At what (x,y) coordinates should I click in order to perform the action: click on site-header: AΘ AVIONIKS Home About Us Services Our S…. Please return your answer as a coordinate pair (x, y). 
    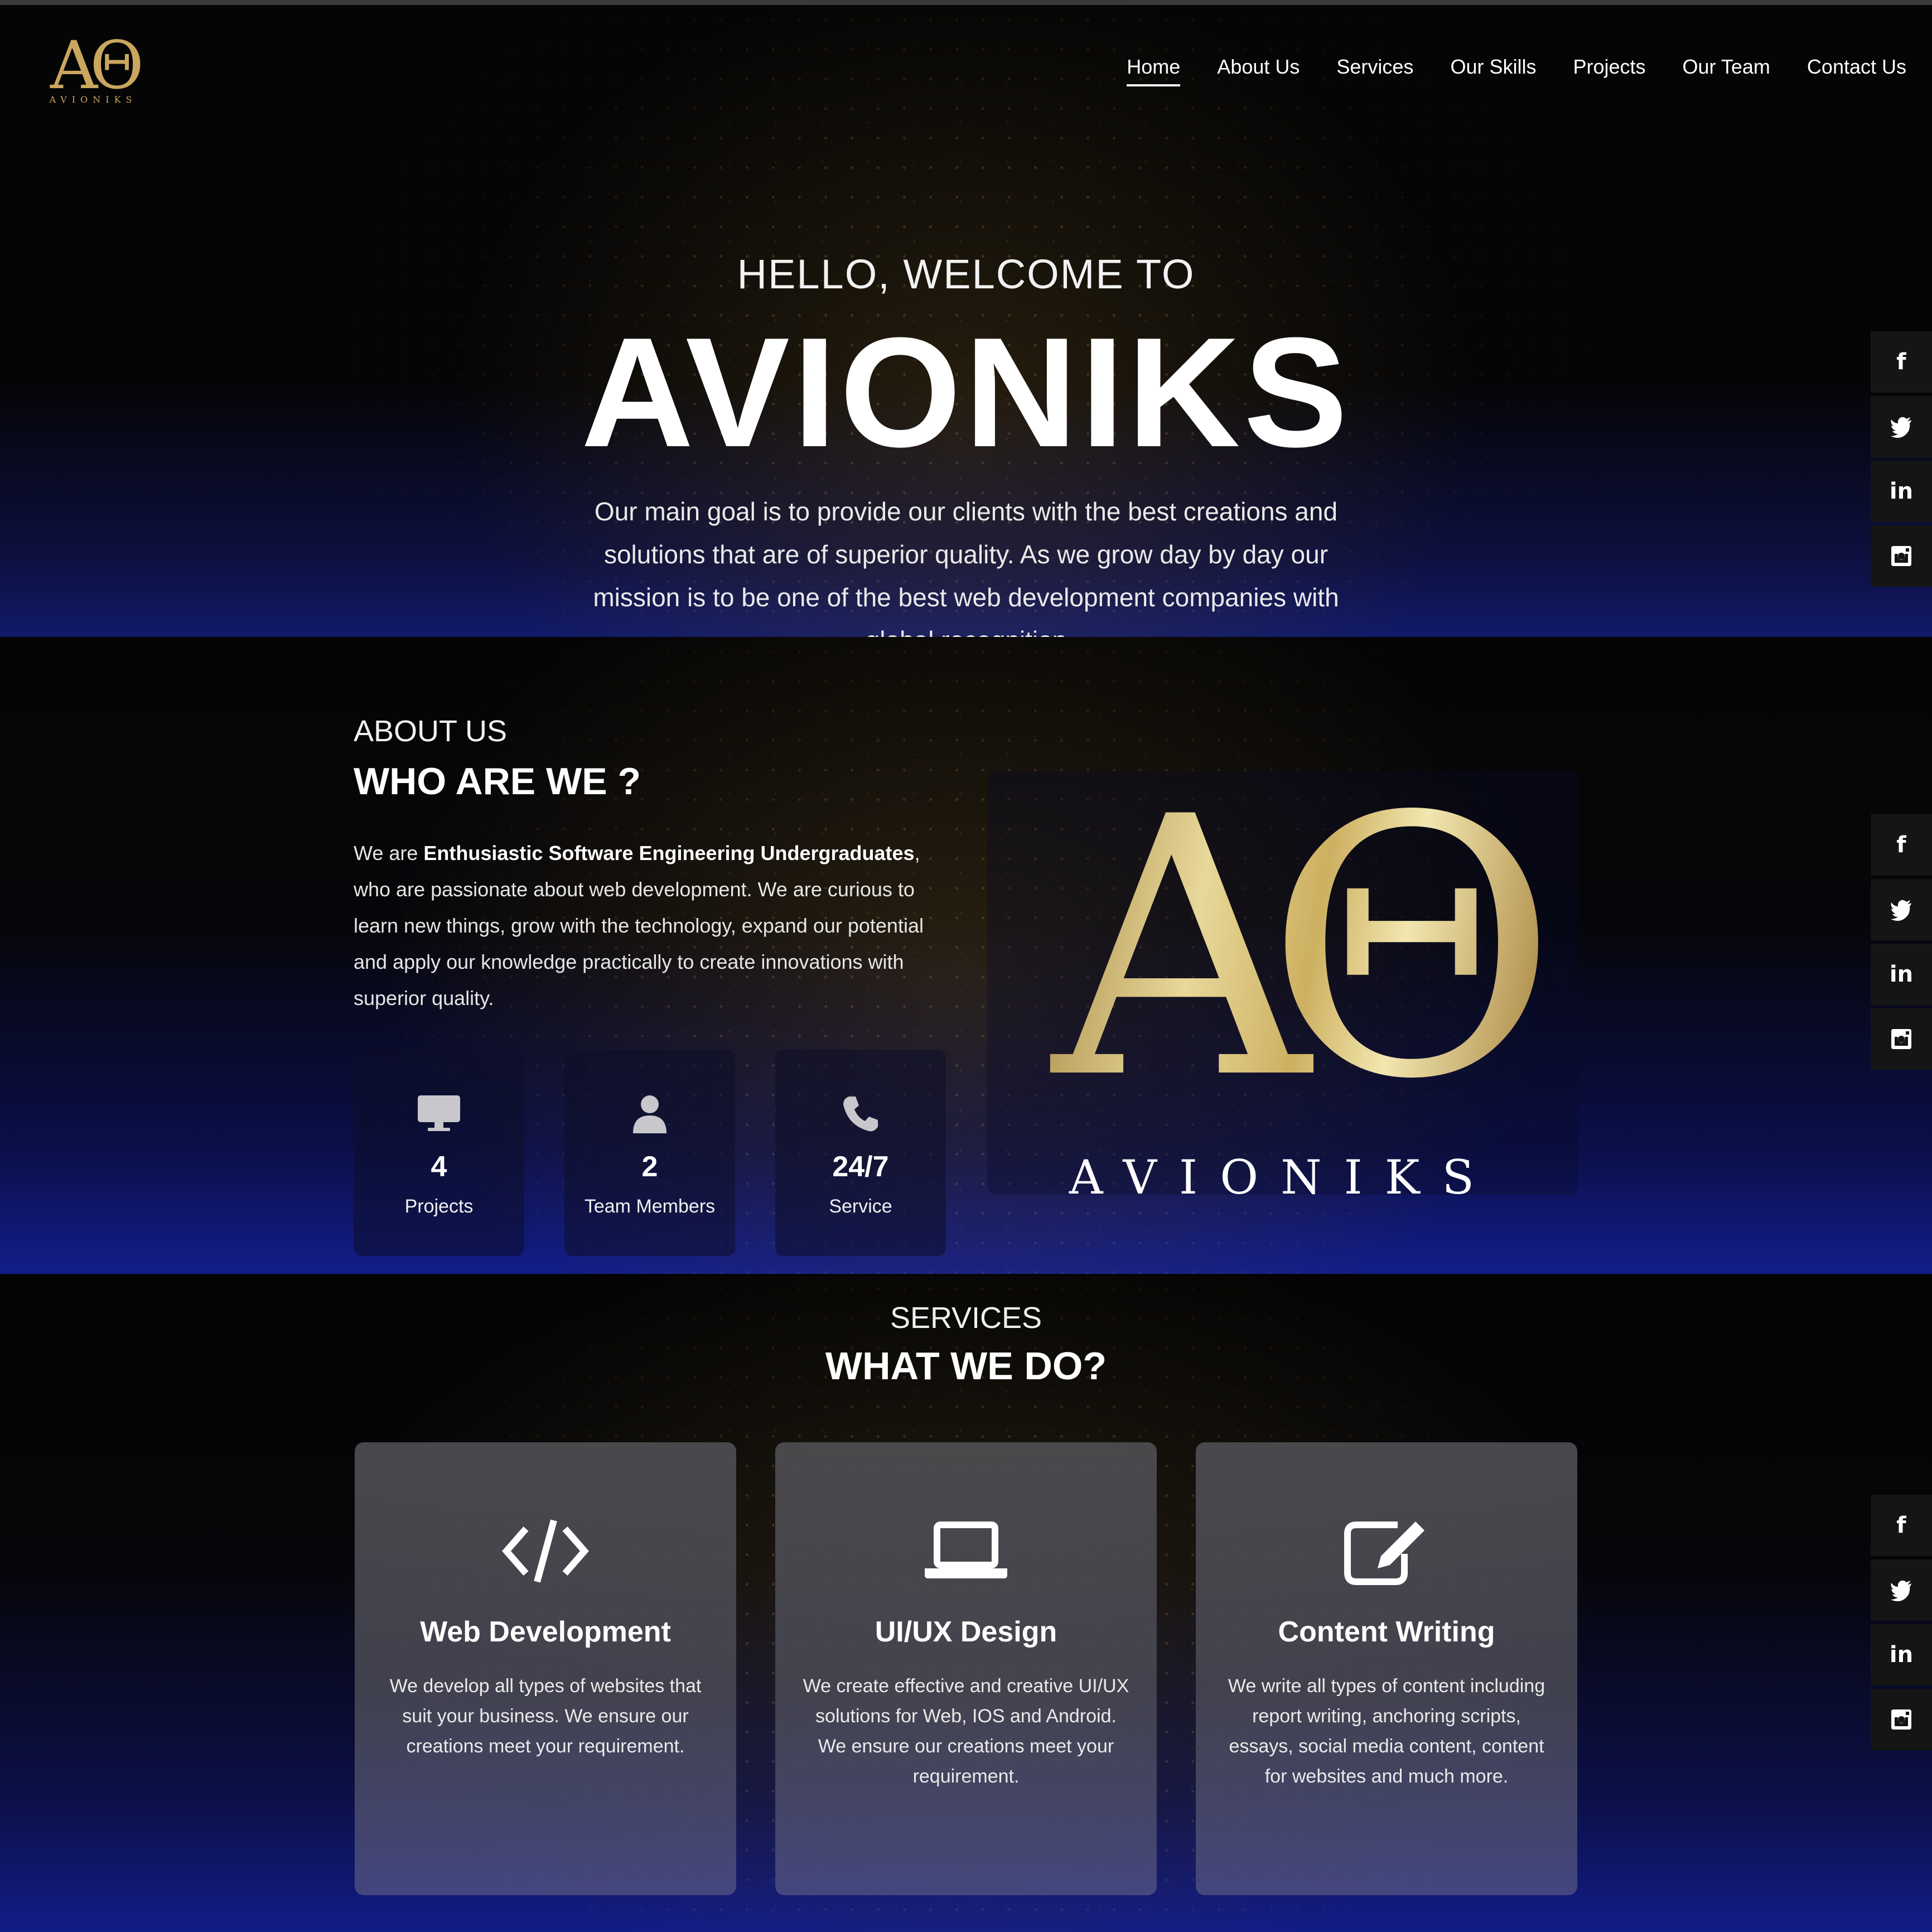
    Looking at the image, I should click on (966, 66).